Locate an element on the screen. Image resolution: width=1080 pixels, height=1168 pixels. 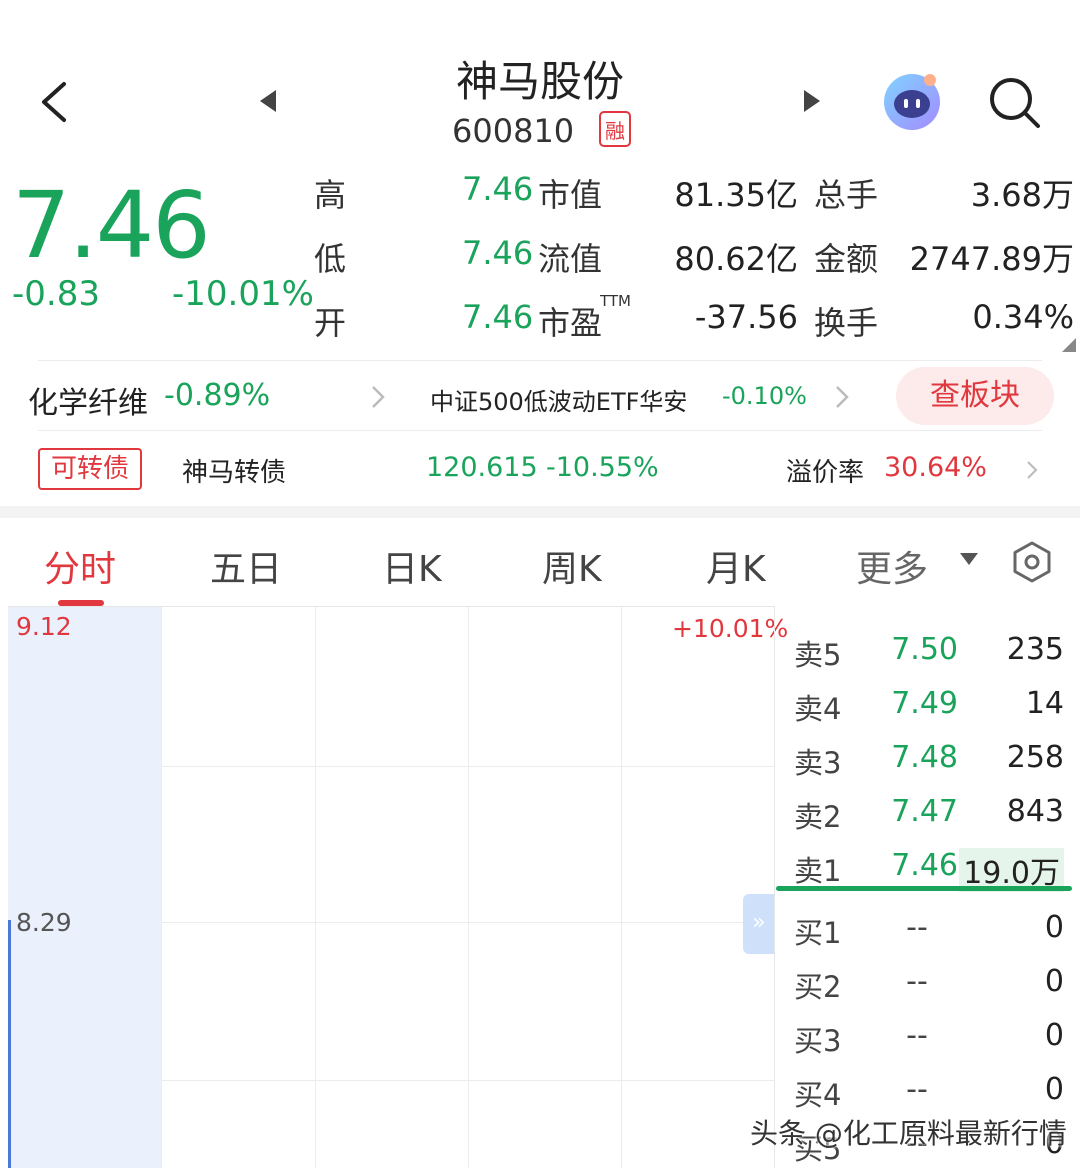
ask-label: 卖4 is located at coordinates (818, 709).